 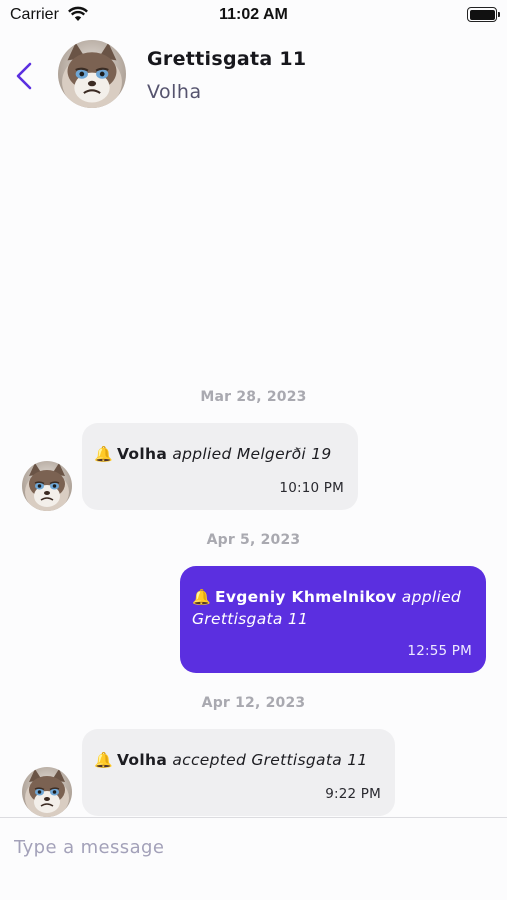 I want to click on message-action: applied Melgerði 19, so click(x=252, y=454).